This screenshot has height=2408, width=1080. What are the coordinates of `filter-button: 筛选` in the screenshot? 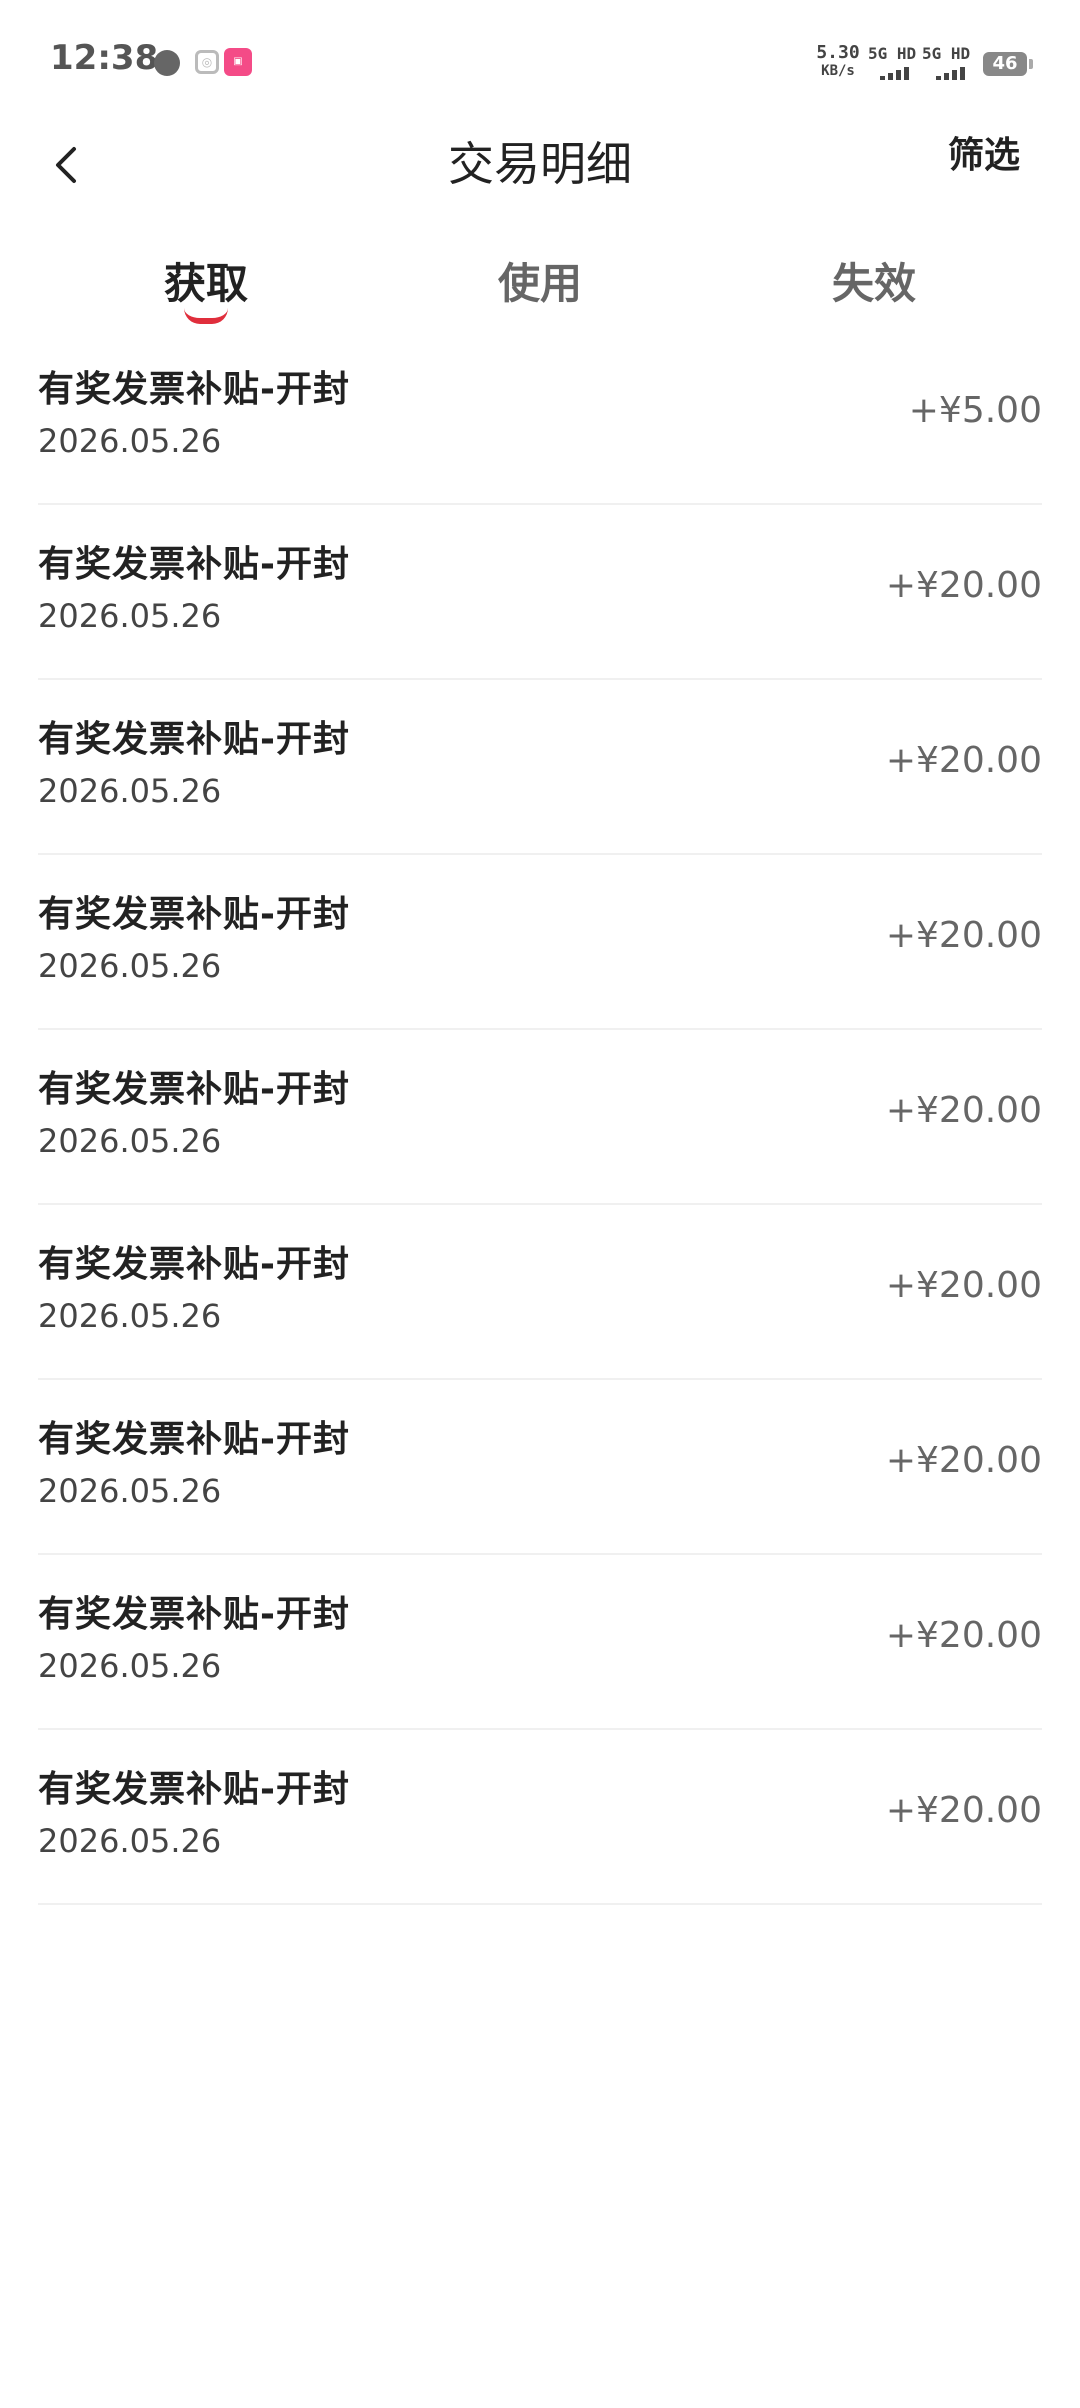 It's located at (984, 152).